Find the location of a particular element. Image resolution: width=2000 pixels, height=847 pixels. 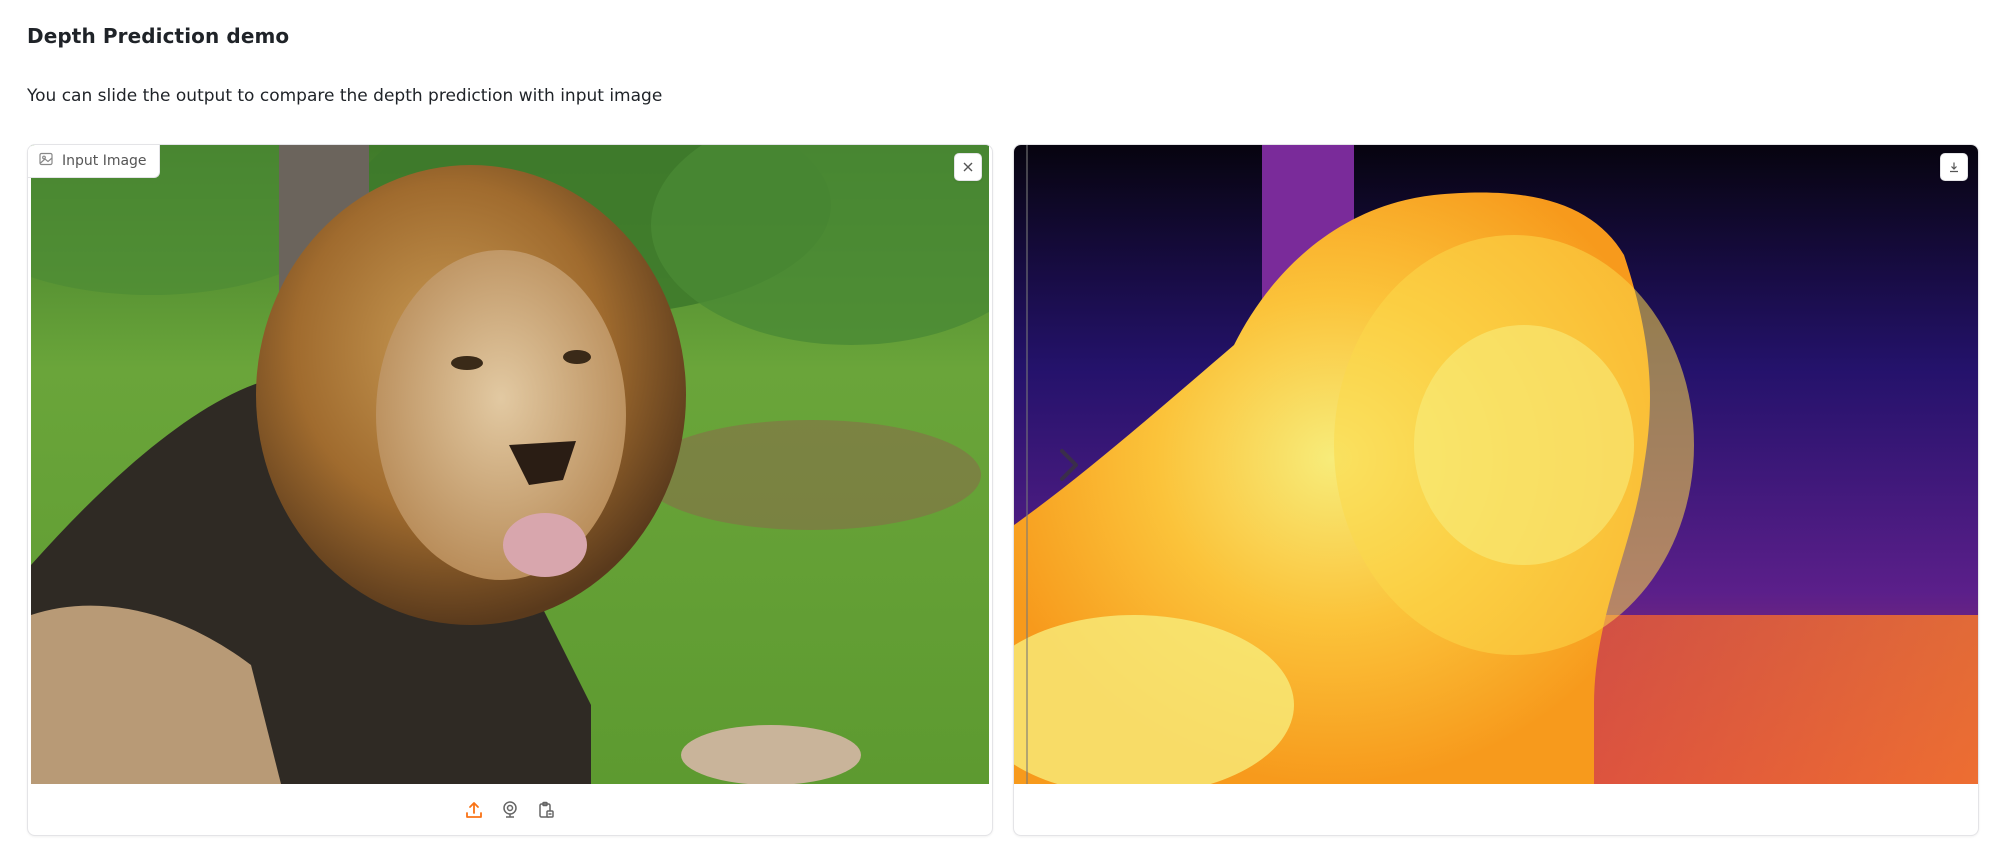

close-icon is located at coordinates (968, 167).